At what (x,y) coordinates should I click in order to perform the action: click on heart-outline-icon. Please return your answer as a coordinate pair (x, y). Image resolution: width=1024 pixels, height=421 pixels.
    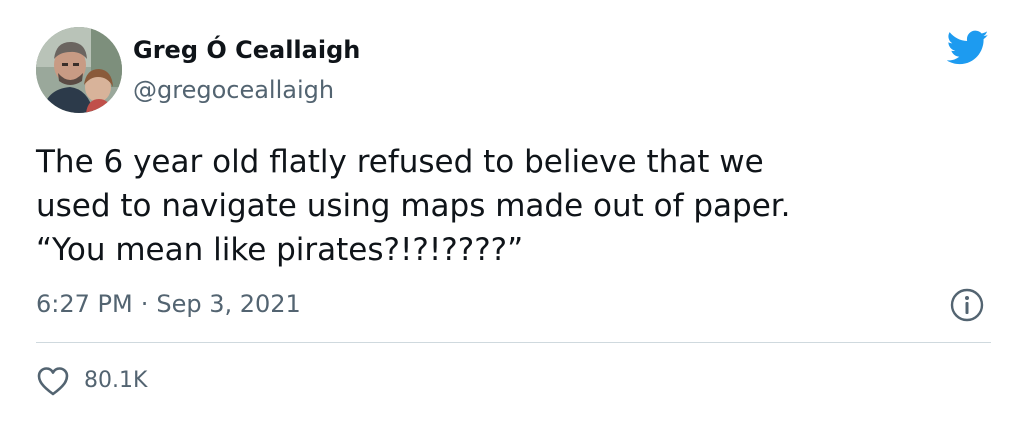
    Looking at the image, I should click on (53, 381).